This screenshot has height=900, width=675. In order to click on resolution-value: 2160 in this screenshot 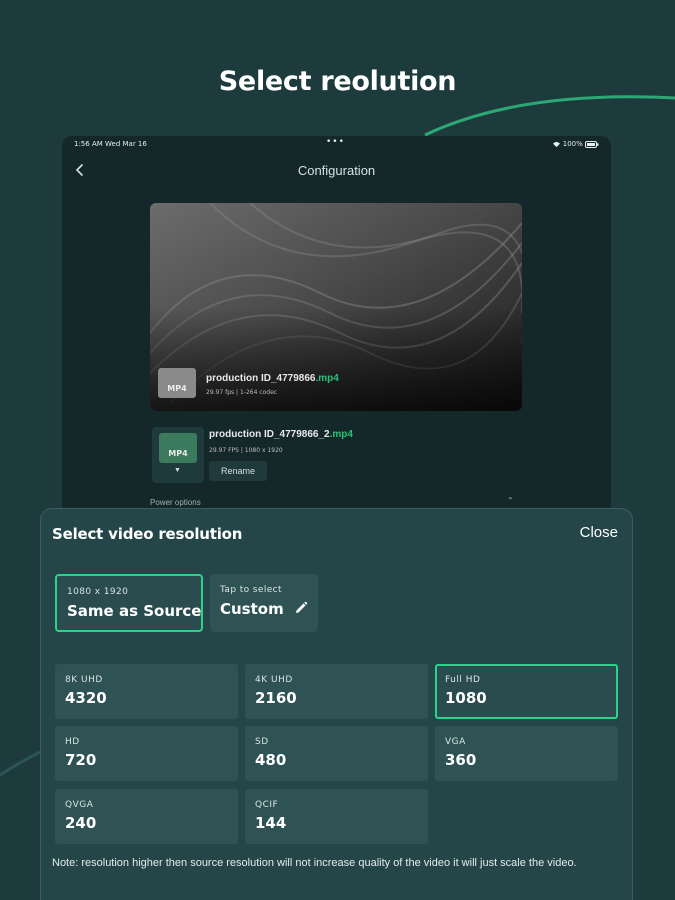, I will do `click(276, 698)`.